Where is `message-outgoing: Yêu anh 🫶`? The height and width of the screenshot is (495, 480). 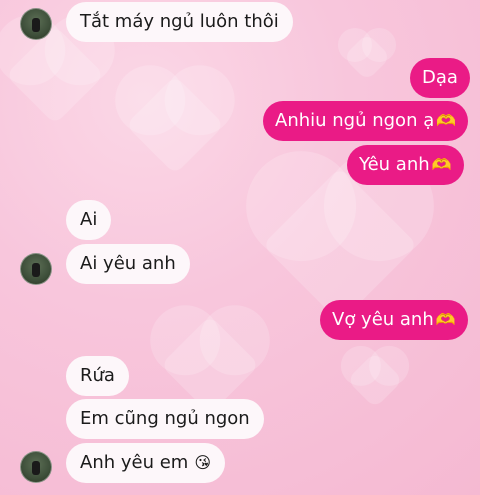 message-outgoing: Yêu anh 🫶 is located at coordinates (405, 165).